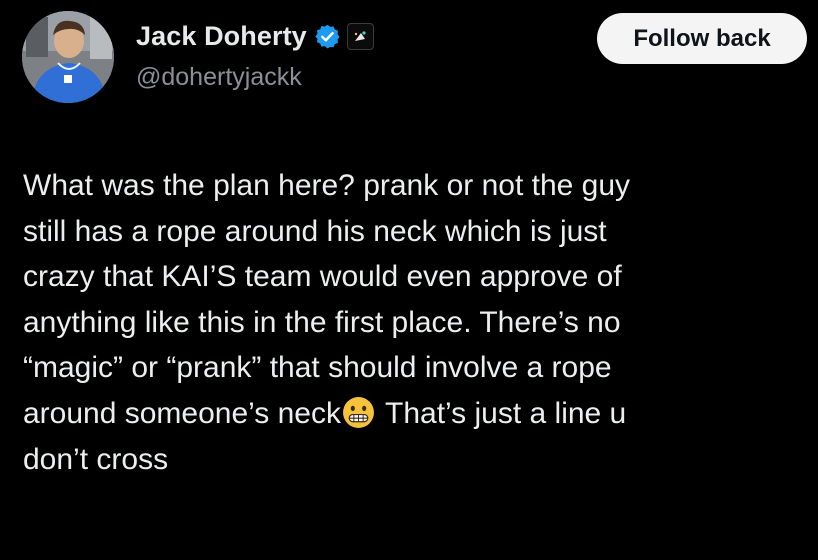  Describe the element at coordinates (96, 459) in the screenshot. I see `tweet-line: don’t cross` at that location.